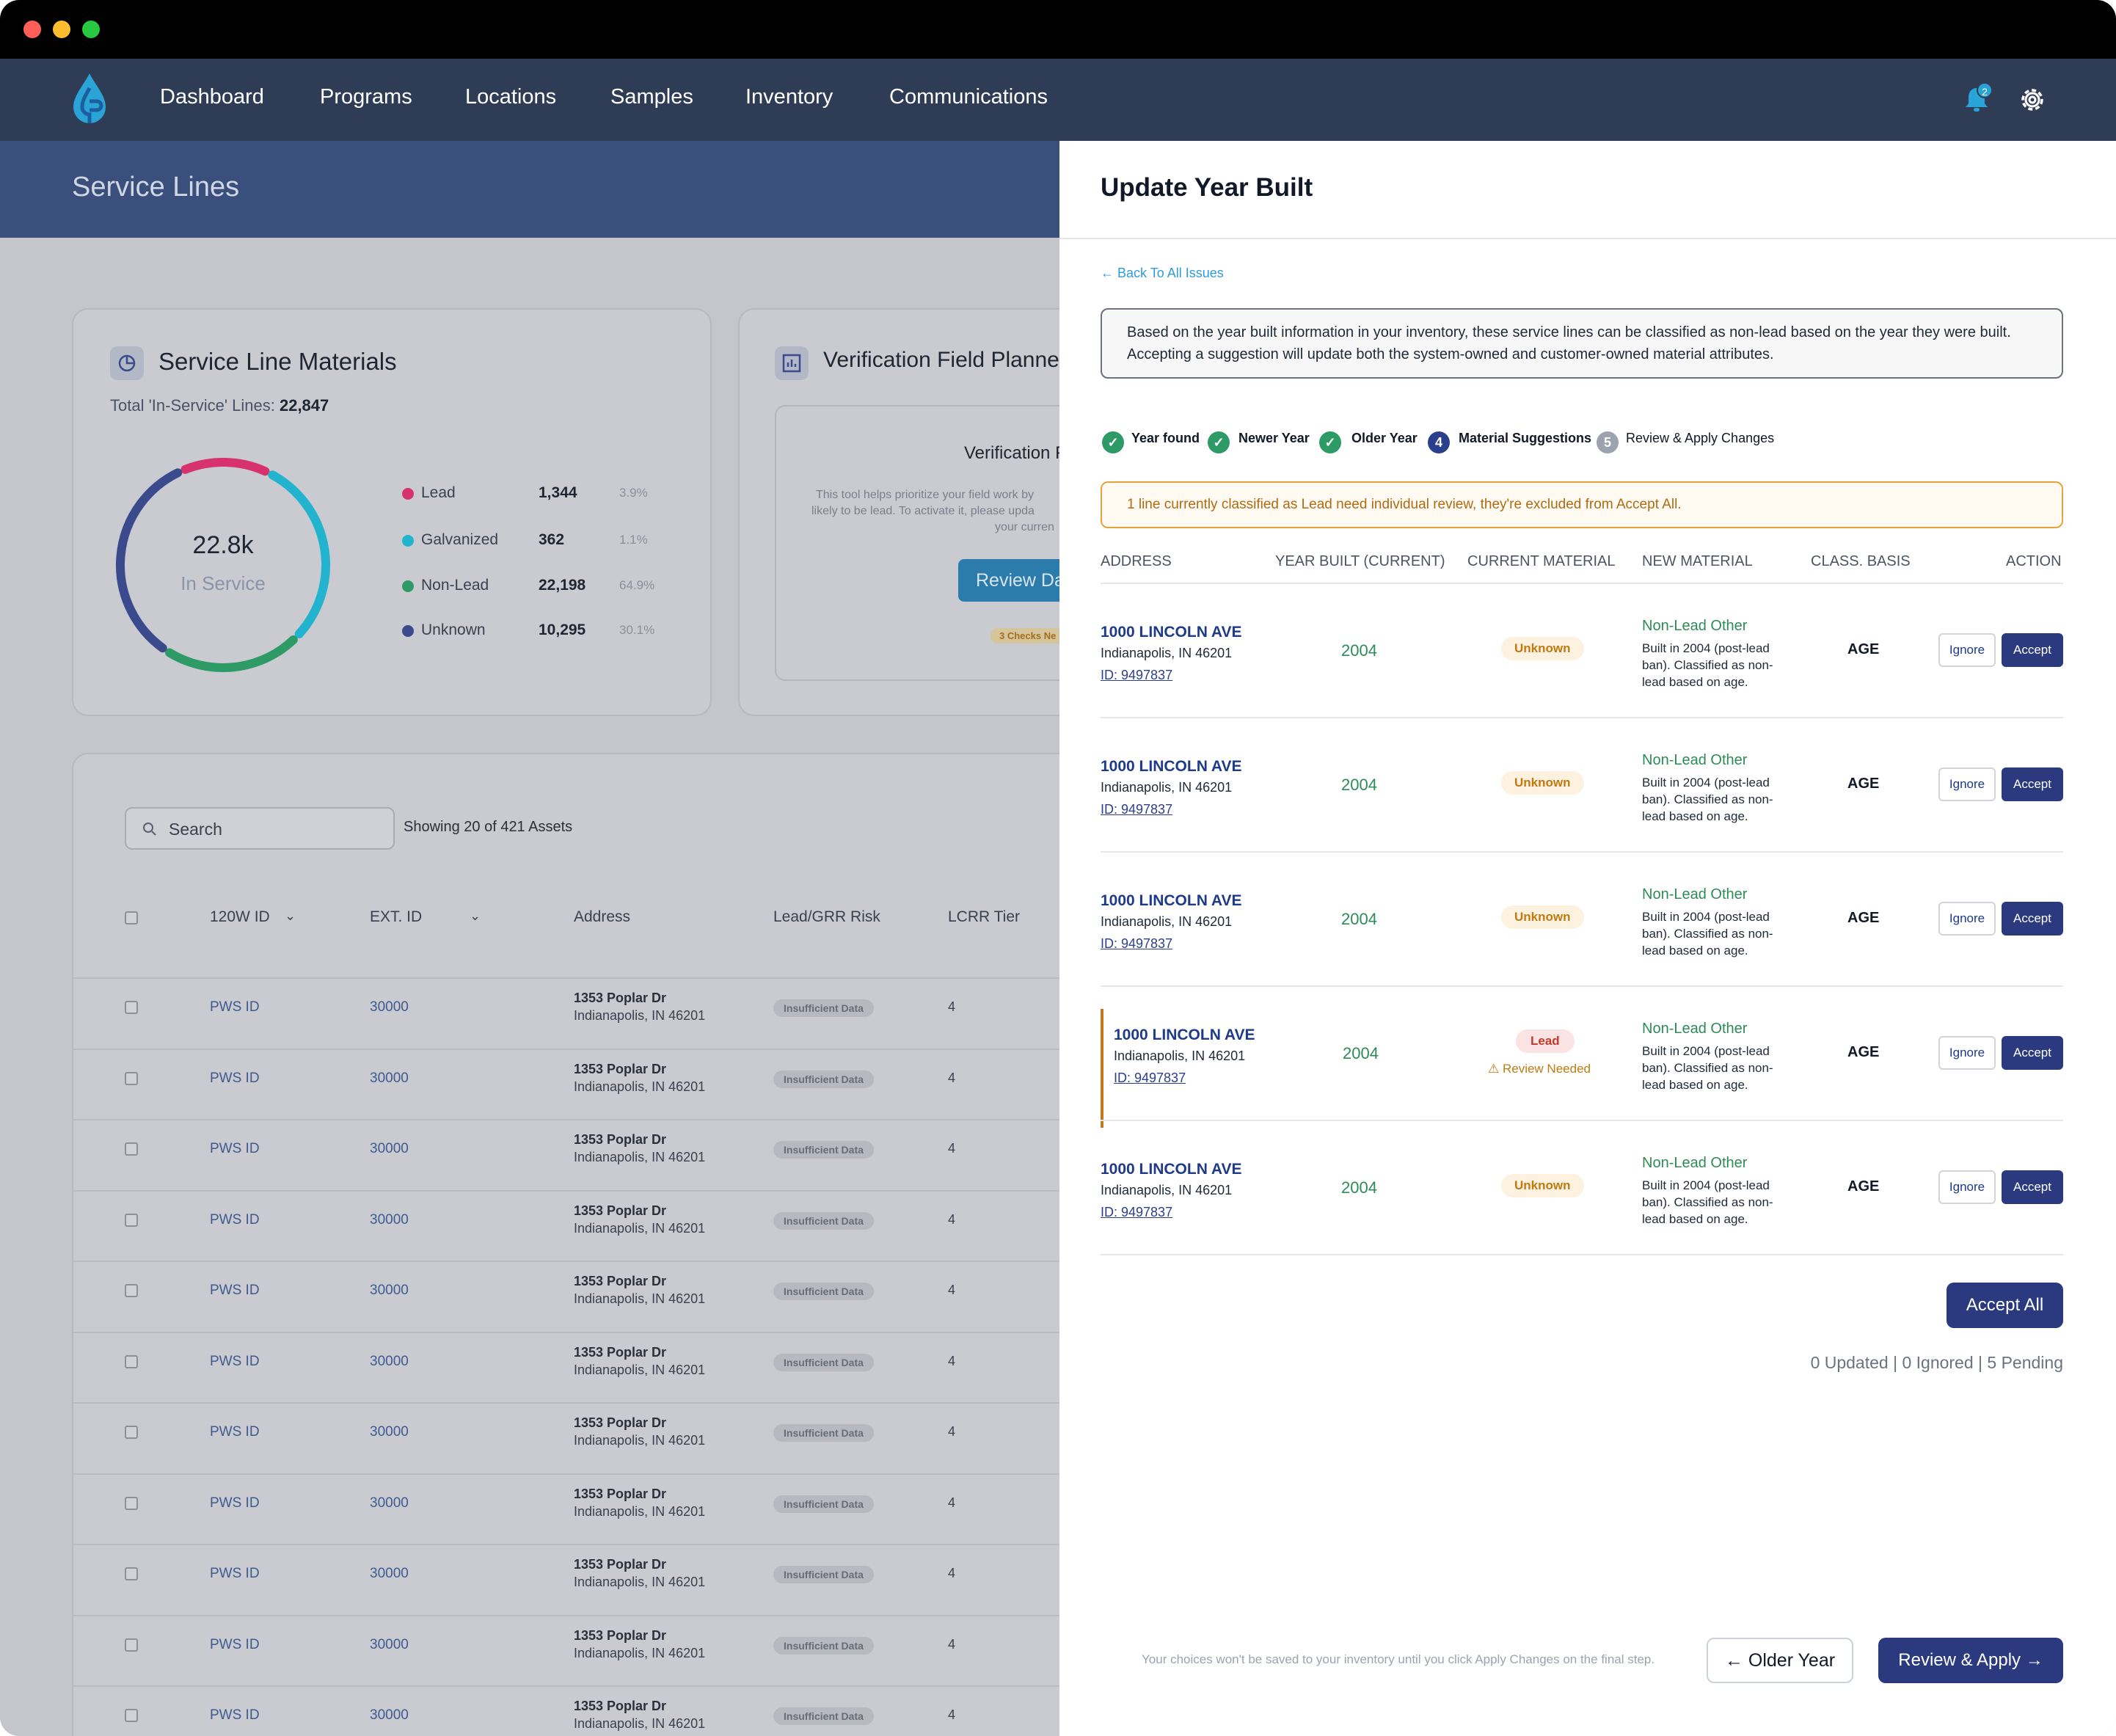 This screenshot has height=1736, width=2116. I want to click on app-logo-icon, so click(90, 100).